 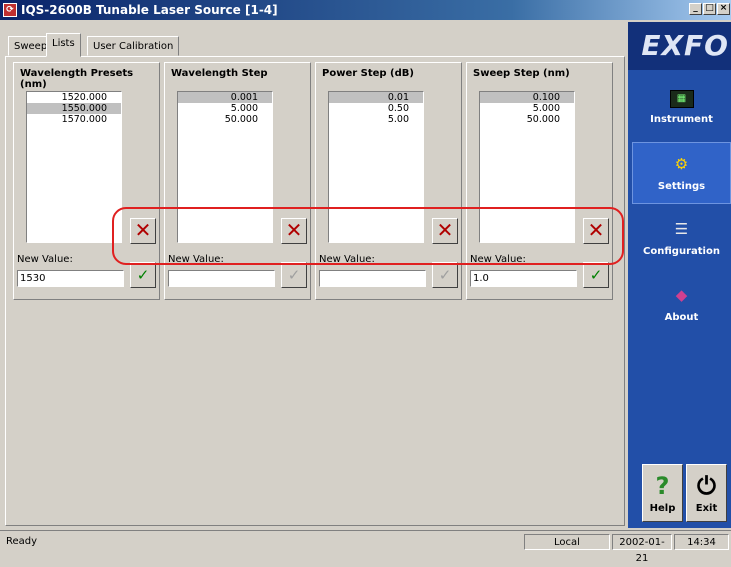 What do you see at coordinates (681, 99) in the screenshot?
I see `instrument-icon: ▦` at bounding box center [681, 99].